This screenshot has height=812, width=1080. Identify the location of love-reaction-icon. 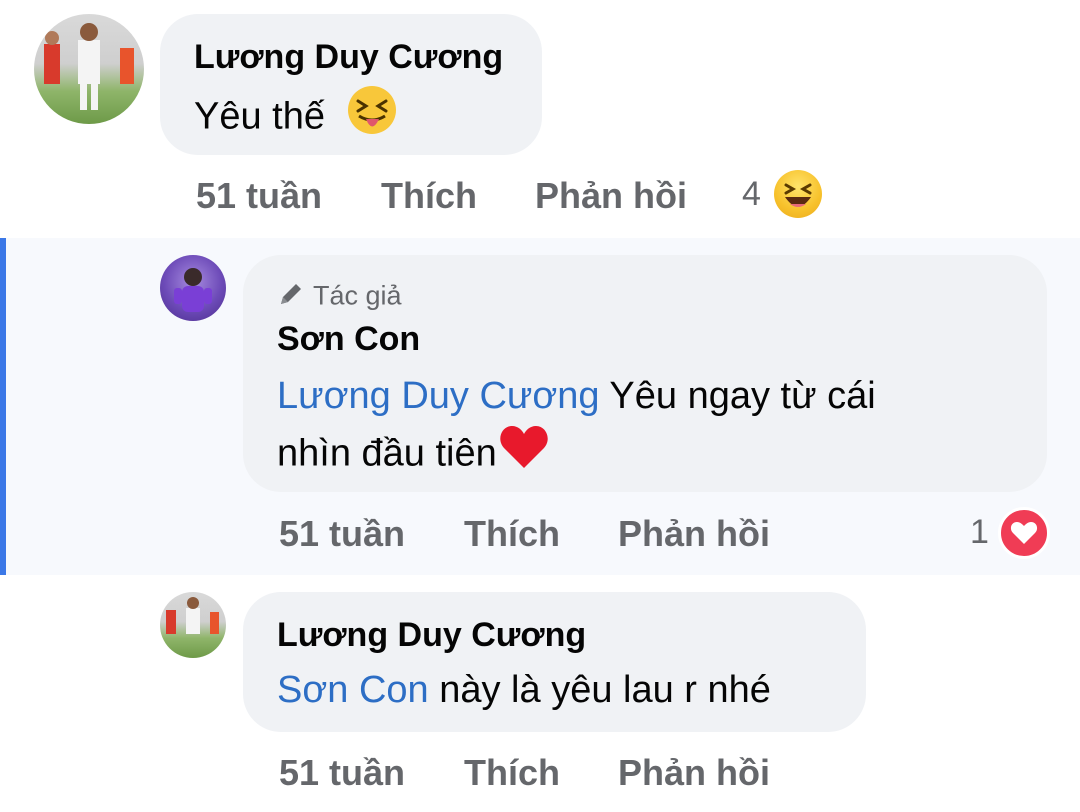
(1024, 533).